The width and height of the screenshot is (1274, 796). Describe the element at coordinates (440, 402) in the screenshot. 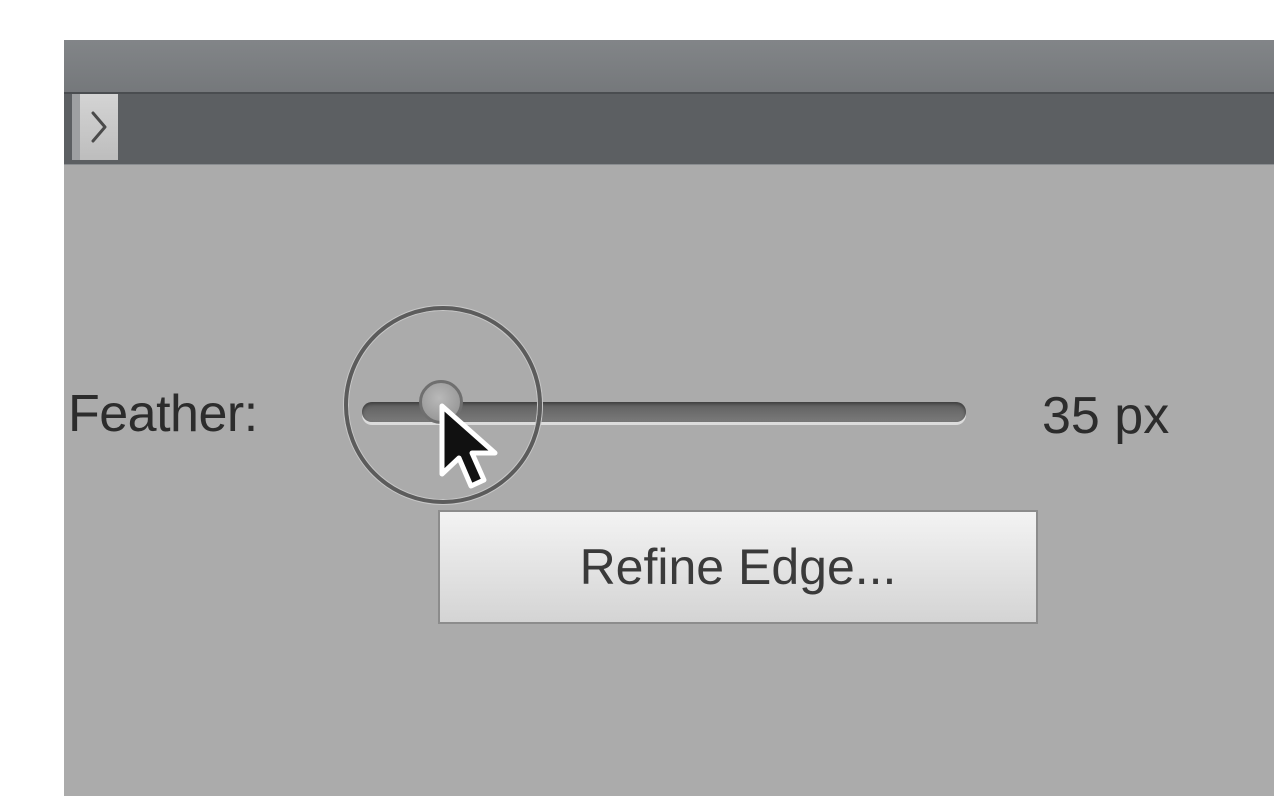

I see `feather-slider-thumb` at that location.